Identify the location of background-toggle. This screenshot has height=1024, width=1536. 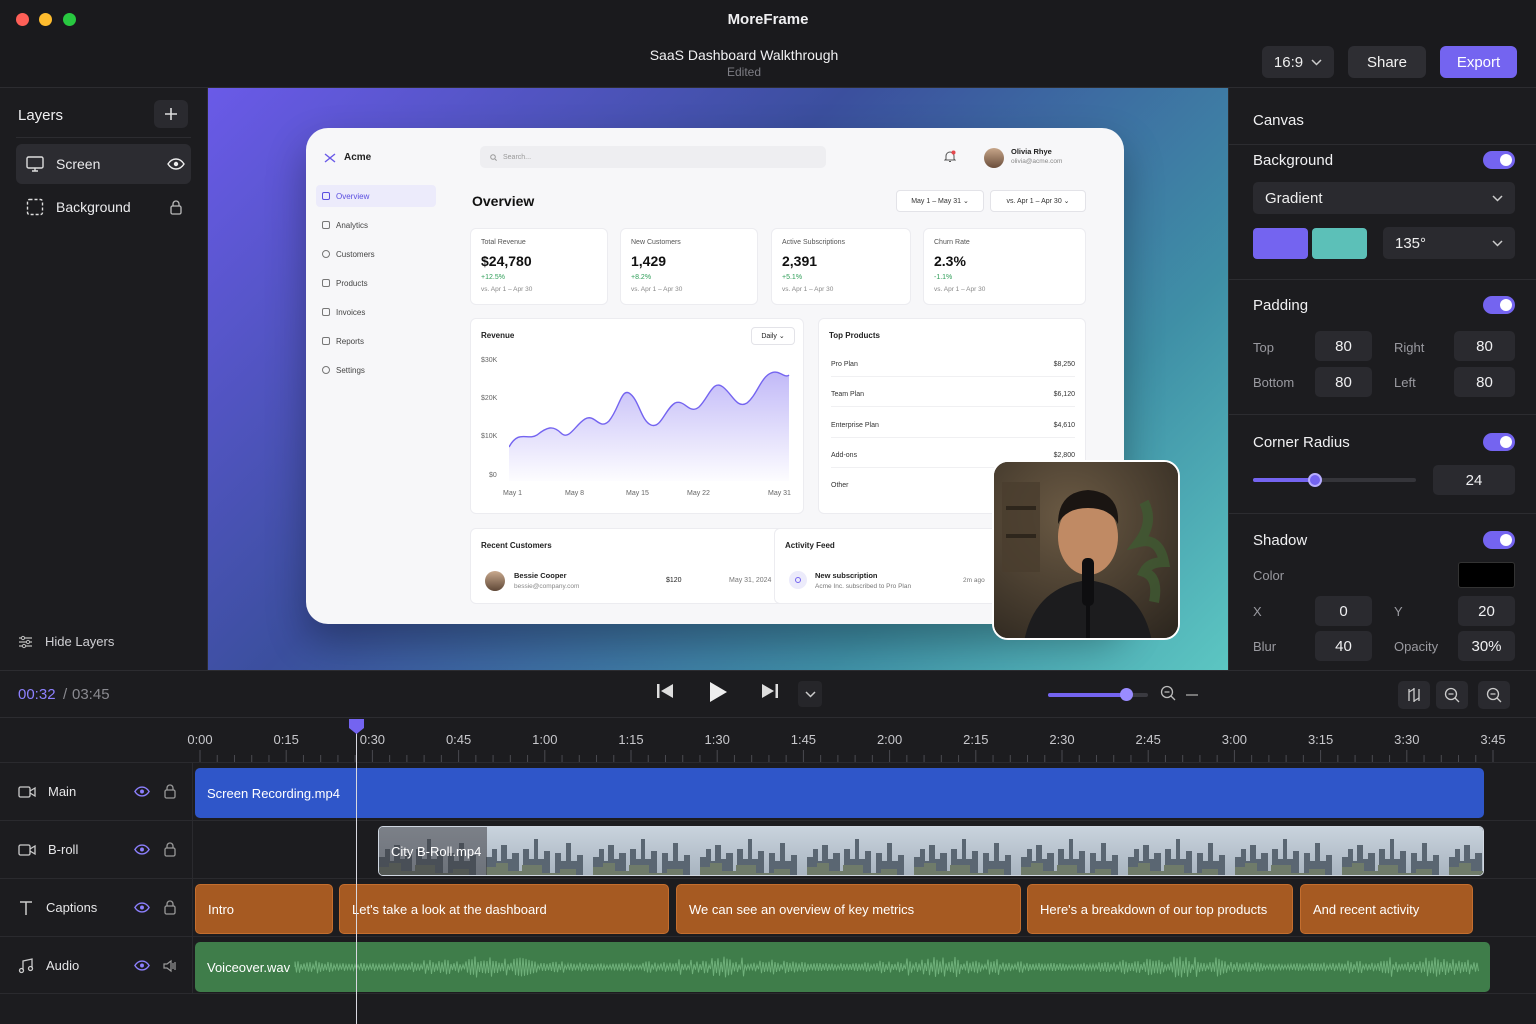
(1499, 160).